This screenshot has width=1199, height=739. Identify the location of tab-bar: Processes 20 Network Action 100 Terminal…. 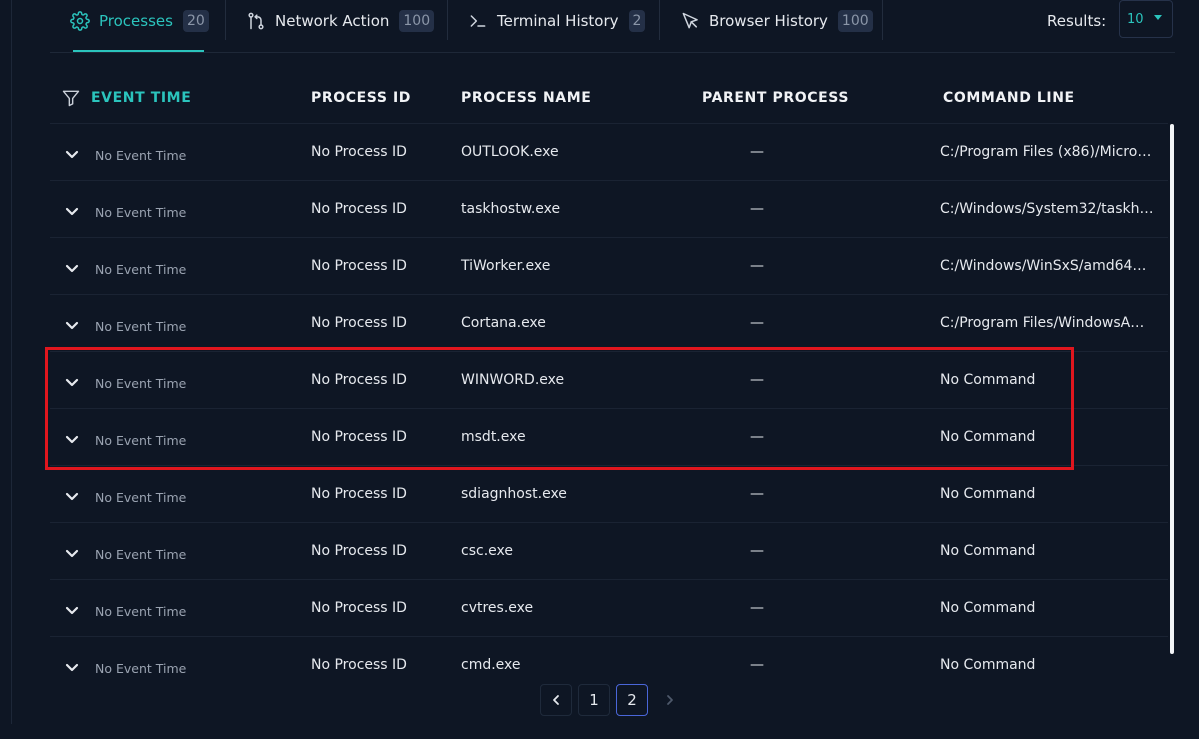
(612, 26).